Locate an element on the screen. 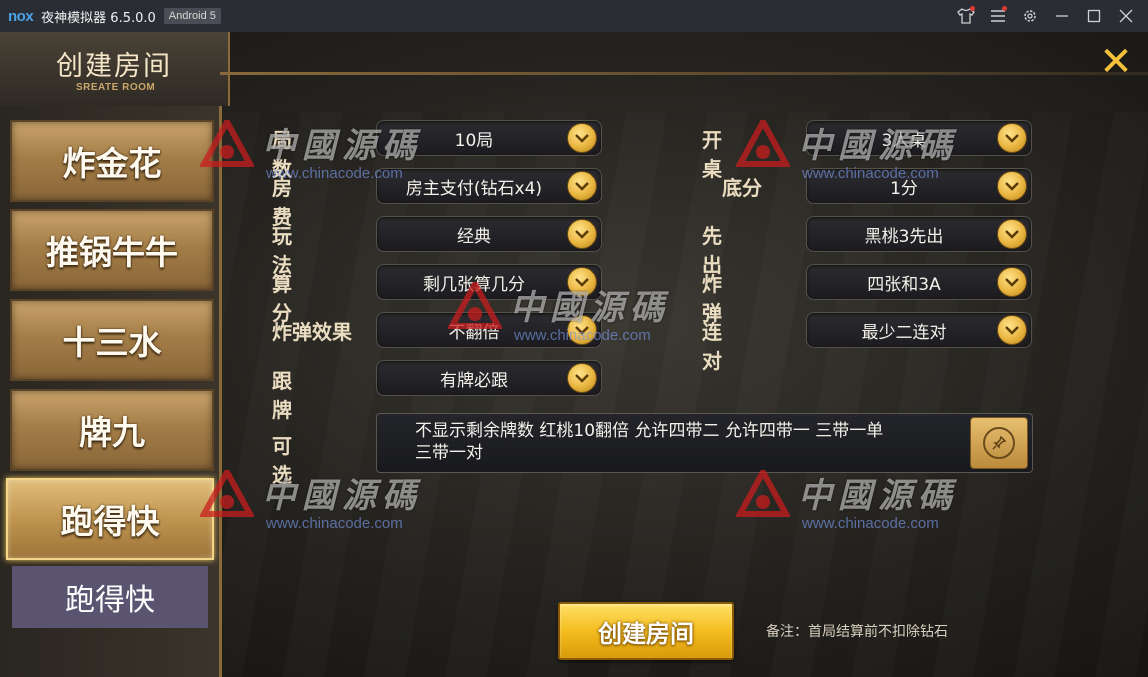 This screenshot has width=1148, height=677. pin-icon is located at coordinates (999, 443).